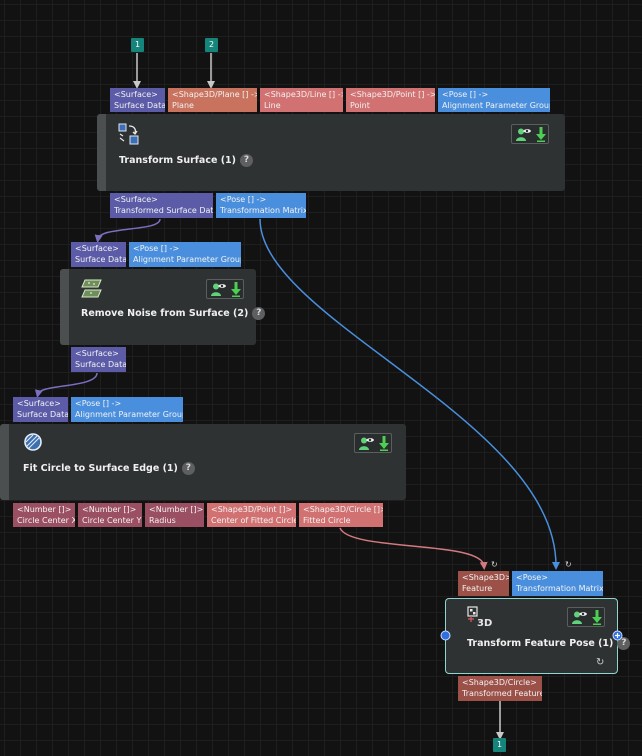 Image resolution: width=642 pixels, height=756 pixels. I want to click on node-remove-noise: Remove Noise from Surface (2)?, so click(163, 307).